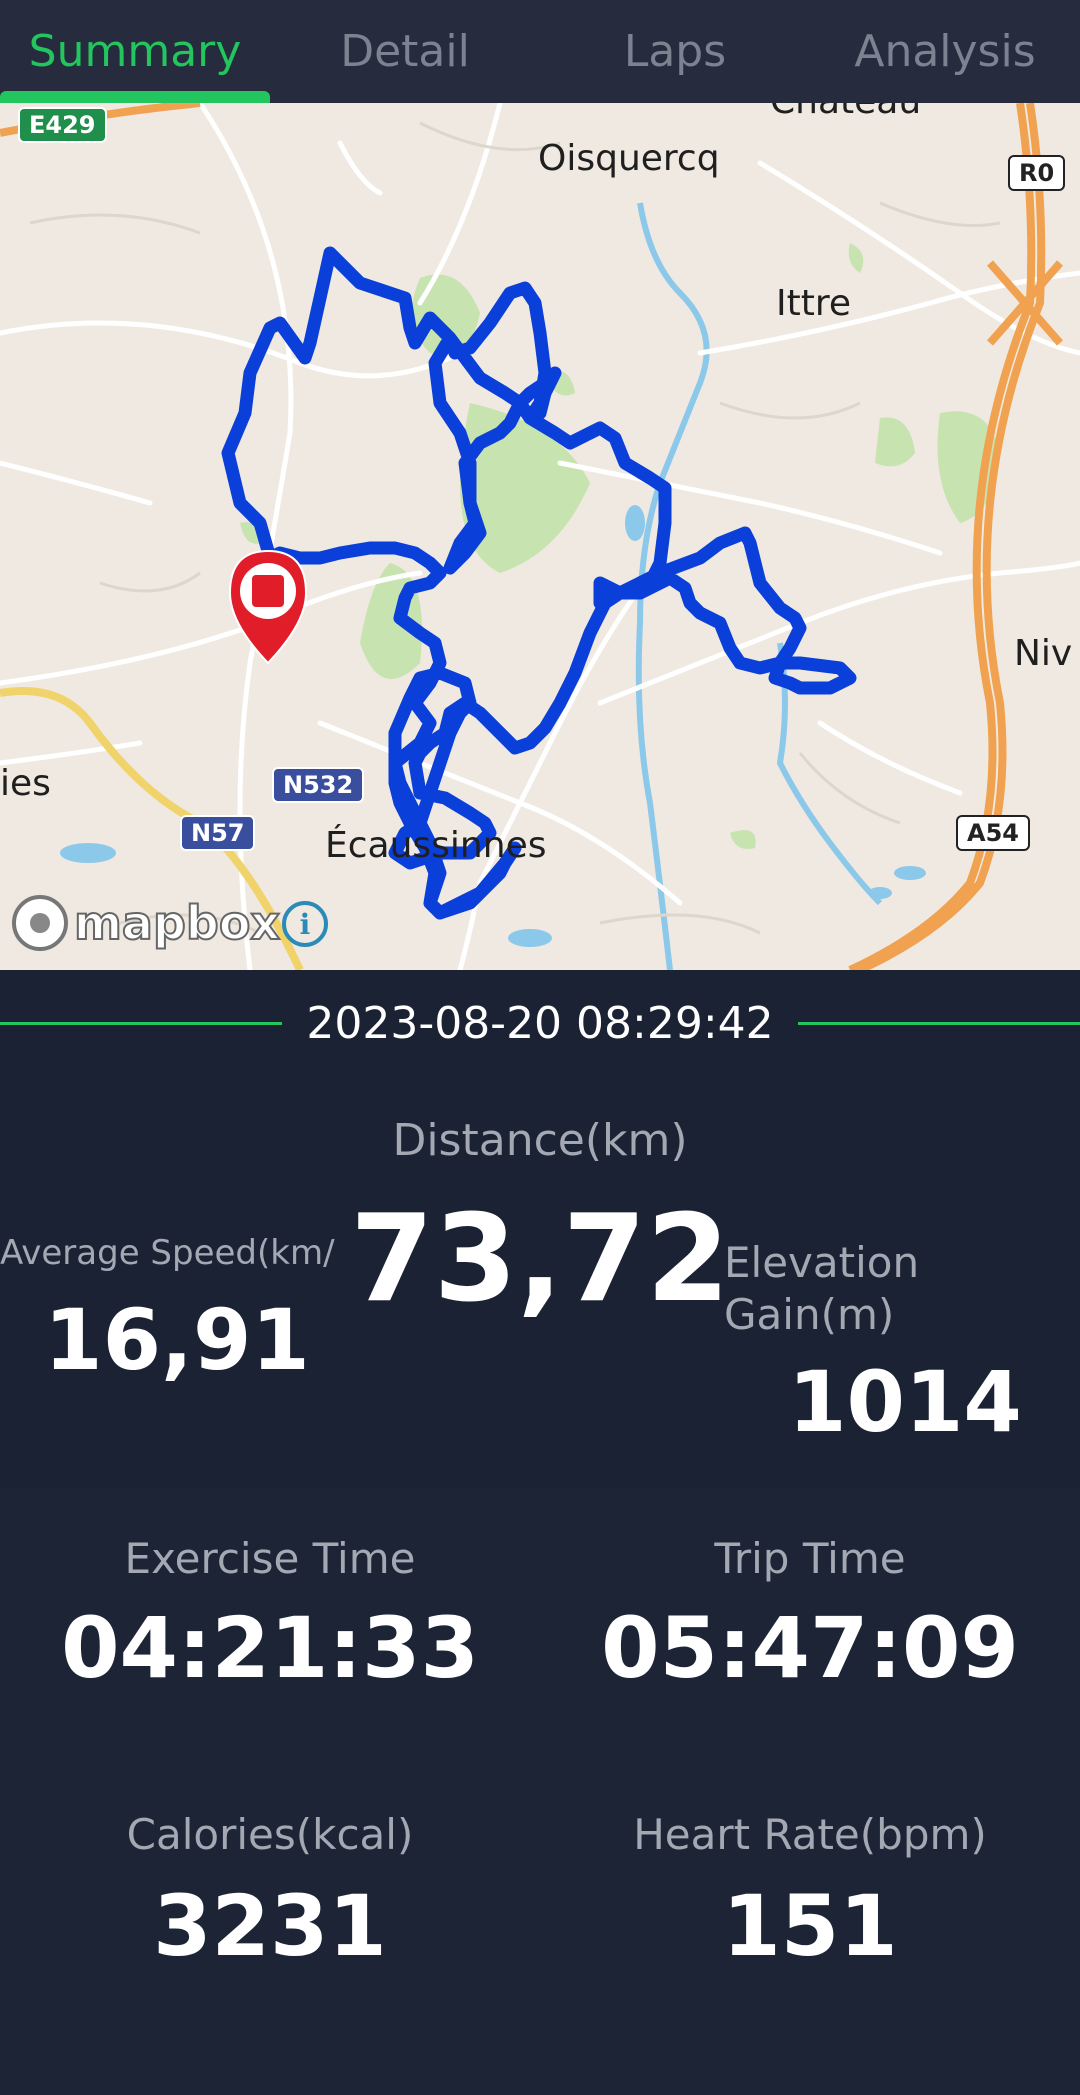  What do you see at coordinates (270, 1558) in the screenshot?
I see `exercise-time-label: Exercise Time` at bounding box center [270, 1558].